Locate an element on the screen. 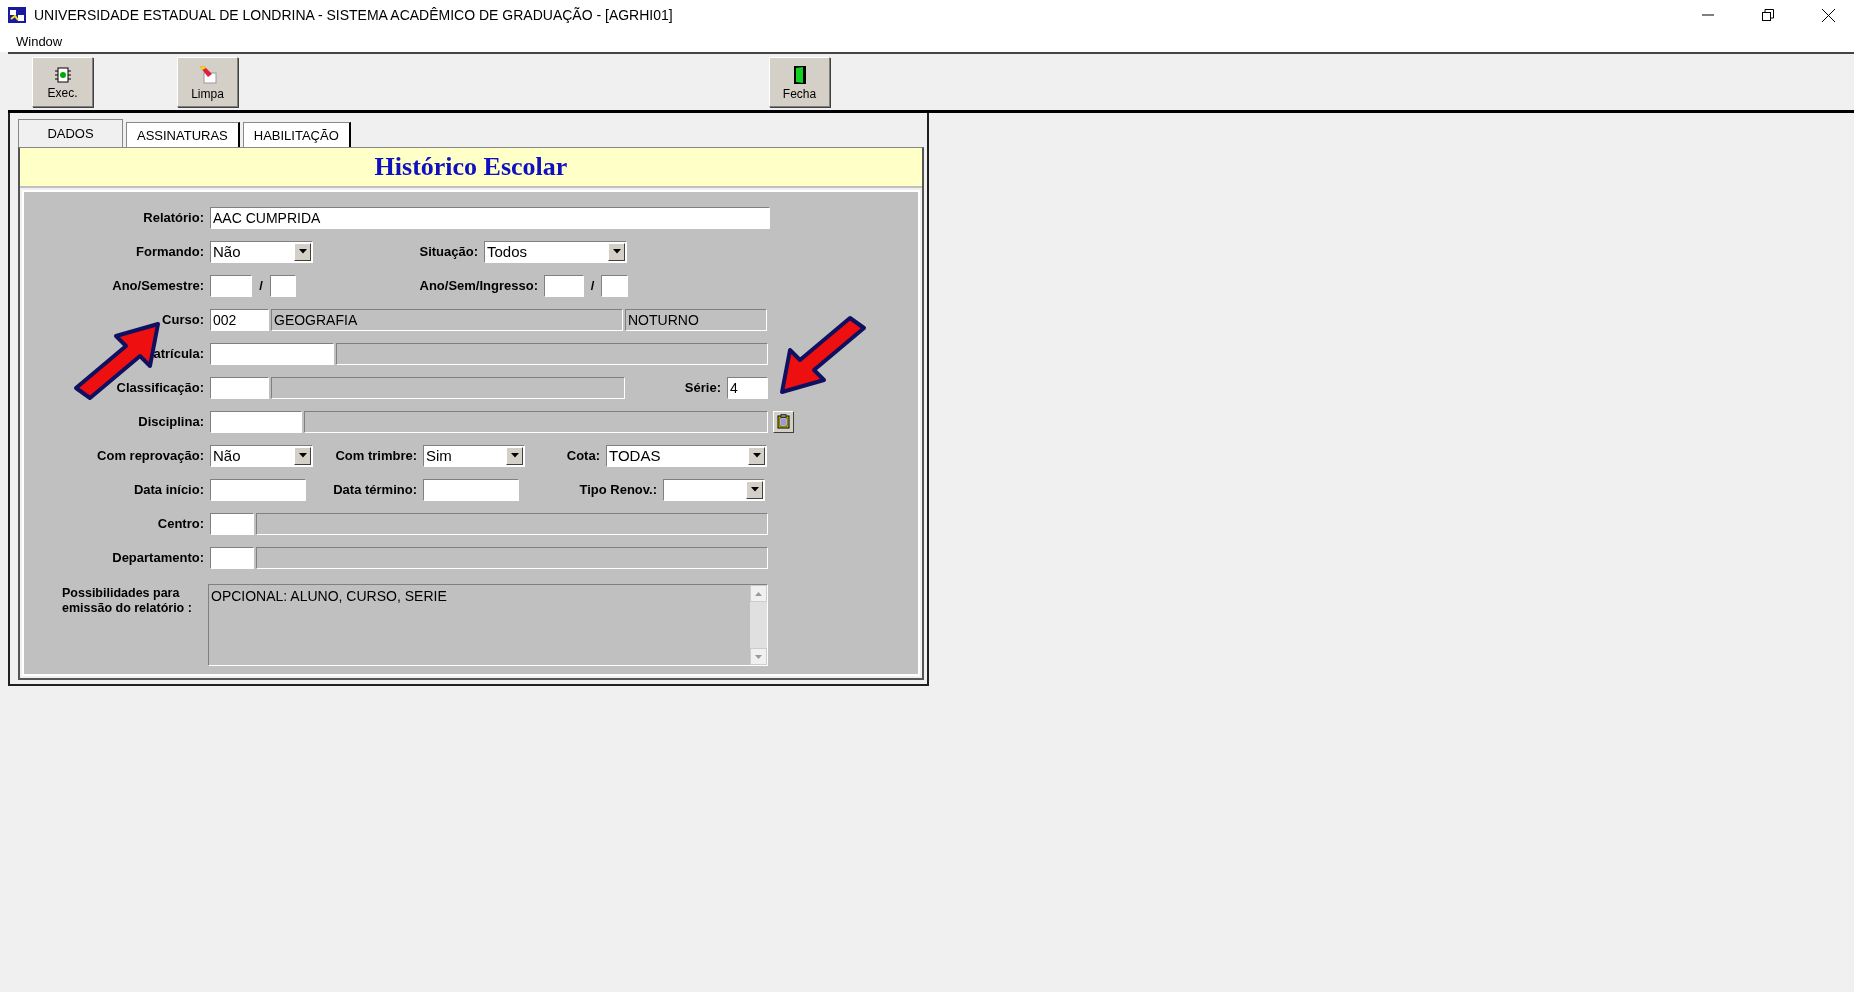 The image size is (1854, 992). field-label: Possibilidades para emissão do relatório : is located at coordinates (127, 600).